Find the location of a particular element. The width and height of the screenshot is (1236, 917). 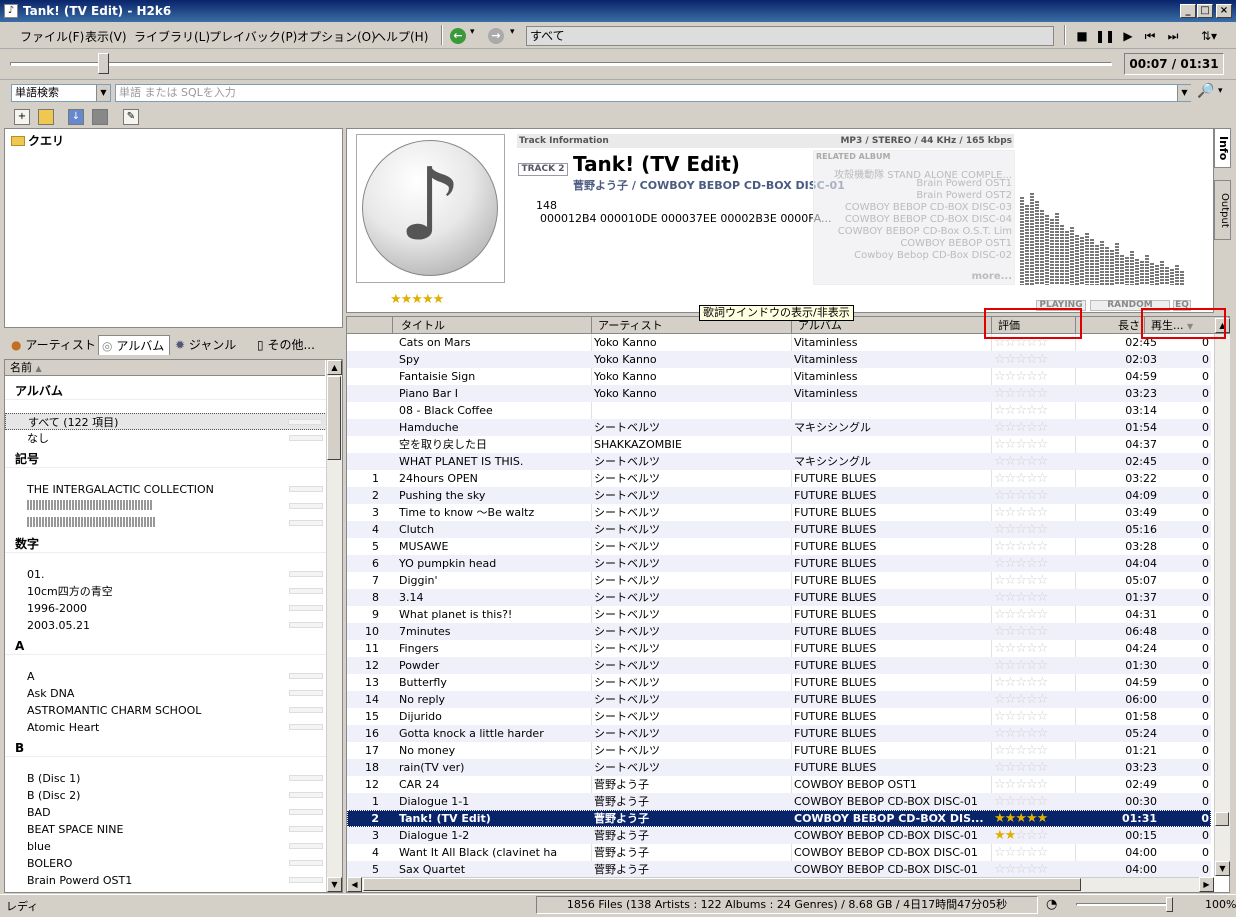

album-item: A is located at coordinates (166, 676).